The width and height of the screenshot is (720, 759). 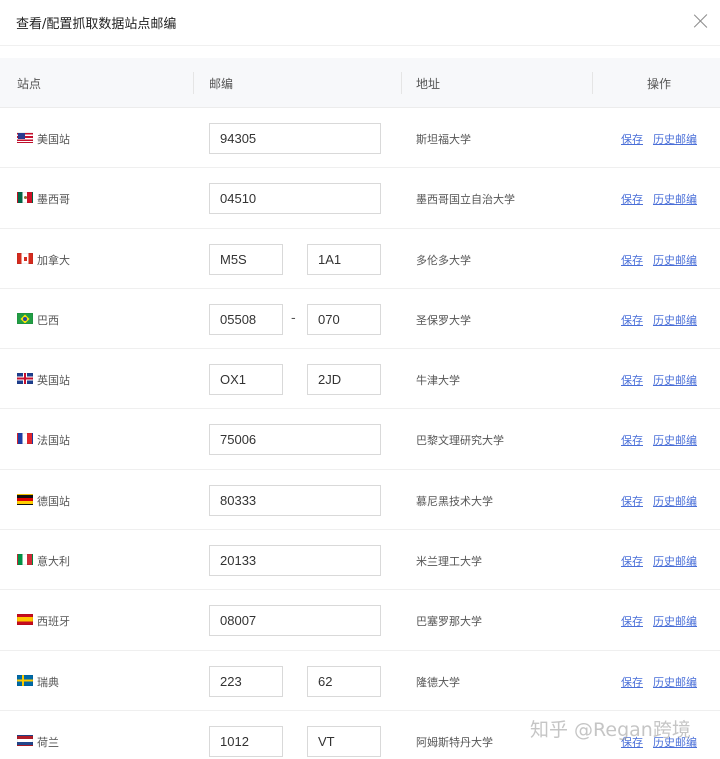 I want to click on table-row: 英国站 牛津大学 保存 历史邮编, so click(x=360, y=379).